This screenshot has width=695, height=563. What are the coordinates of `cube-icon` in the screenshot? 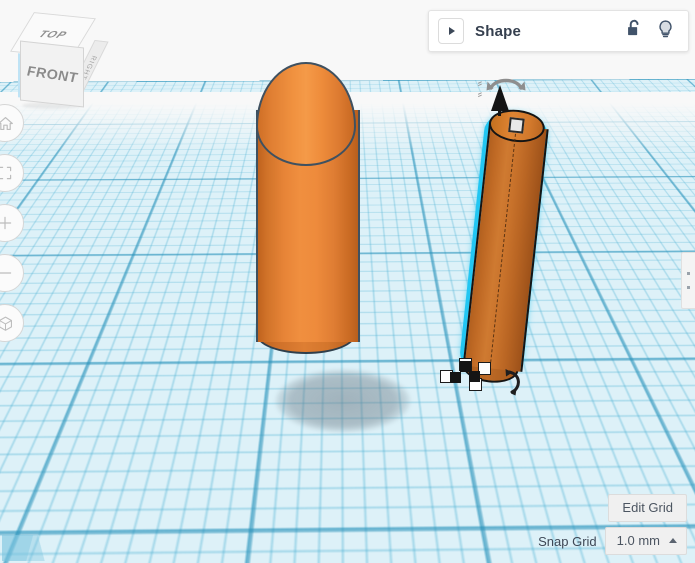 It's located at (7, 323).